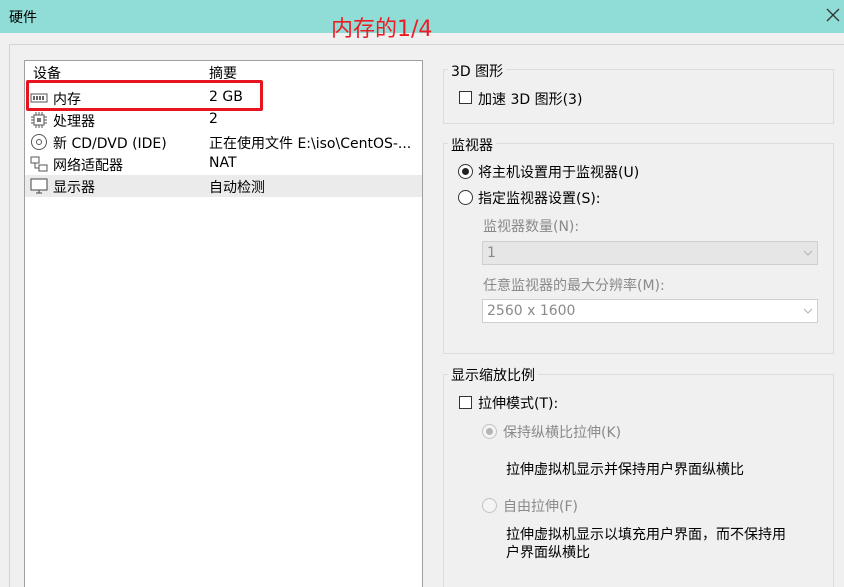 The width and height of the screenshot is (844, 587). I want to click on column-header-device: 设备, so click(47, 73).